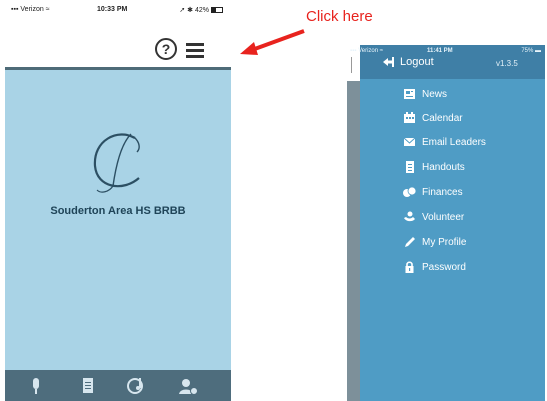 The height and width of the screenshot is (401, 547). What do you see at coordinates (188, 386) in the screenshot?
I see `user-gear-icon` at bounding box center [188, 386].